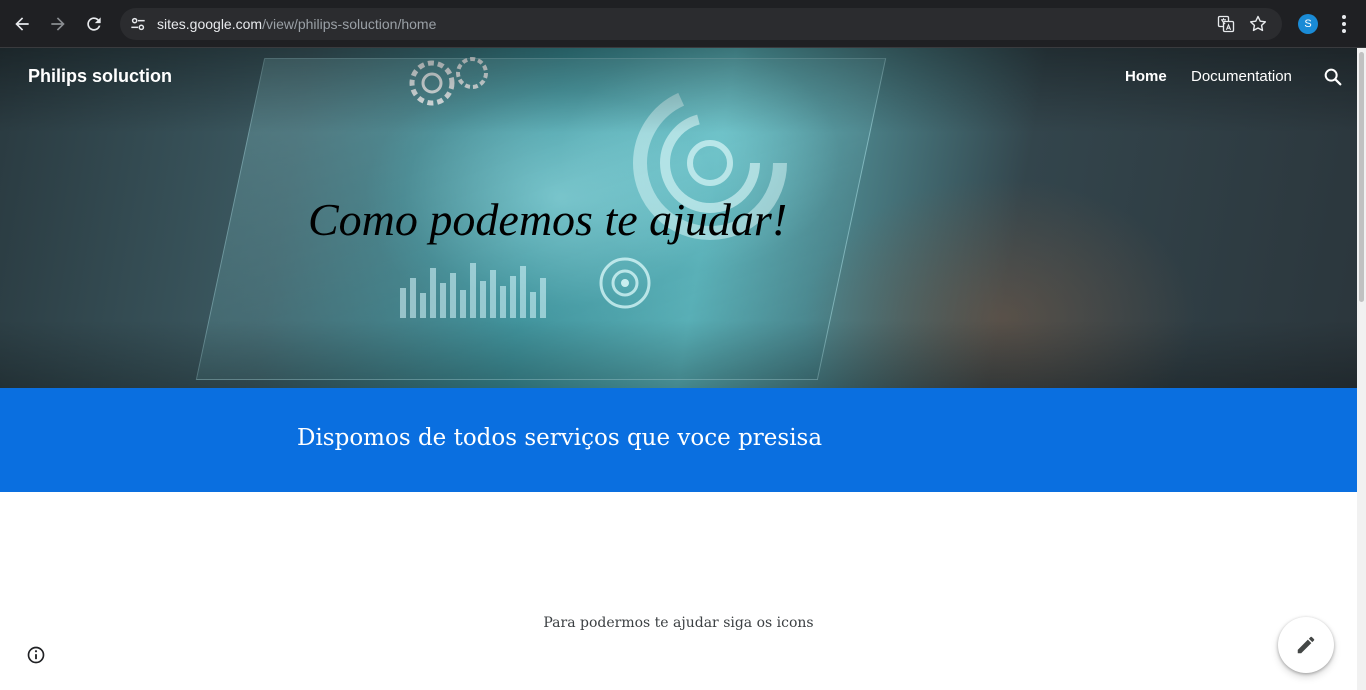 This screenshot has width=1366, height=690. I want to click on menu-icon, so click(1344, 24).